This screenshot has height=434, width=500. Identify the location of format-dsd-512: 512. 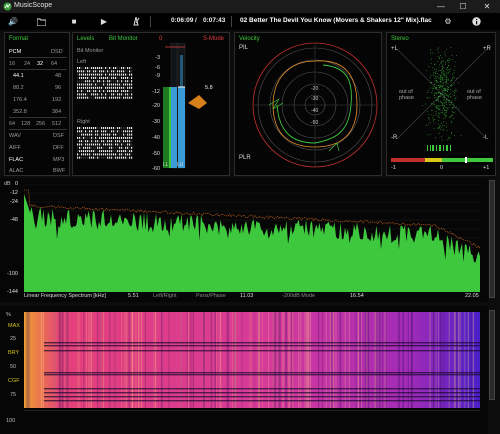
(57, 124).